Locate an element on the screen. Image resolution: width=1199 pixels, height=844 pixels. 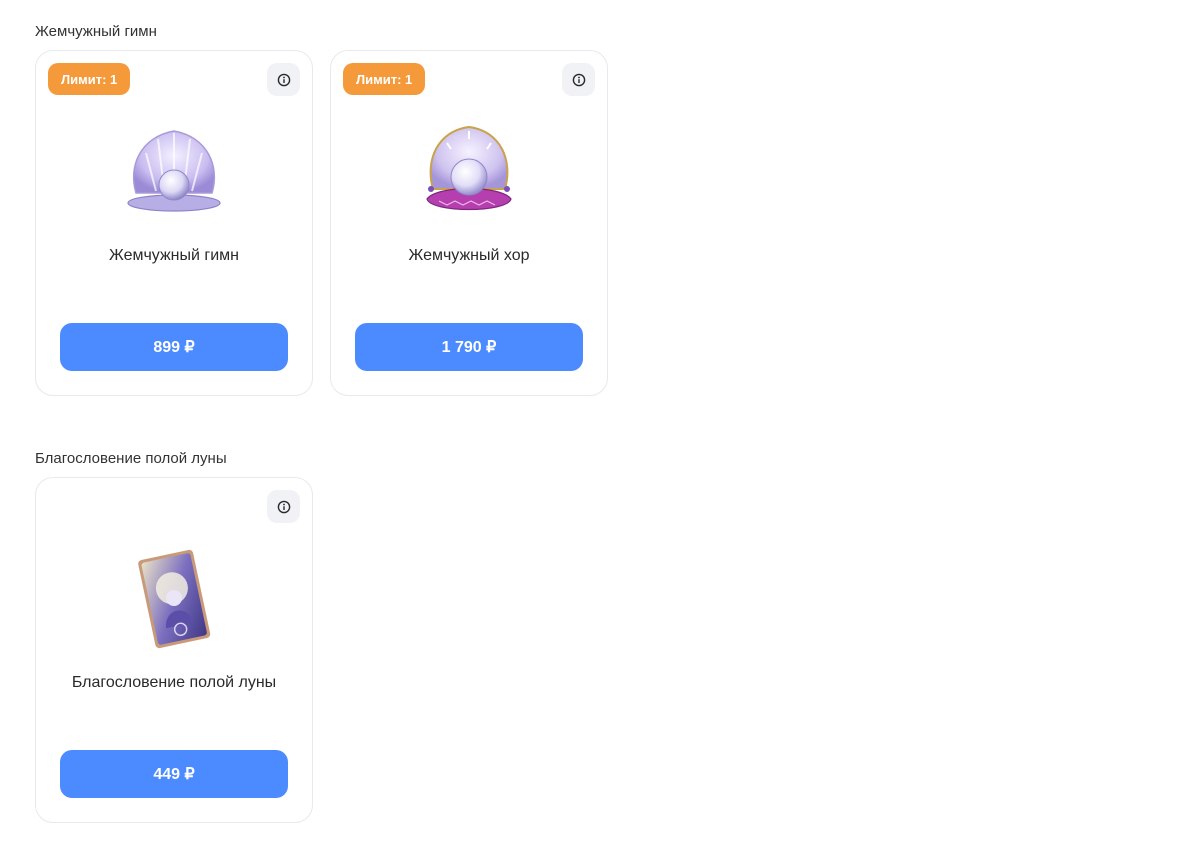
product-card-hollow-moon: Благословение полой луны 449 ₽ is located at coordinates (174, 650).